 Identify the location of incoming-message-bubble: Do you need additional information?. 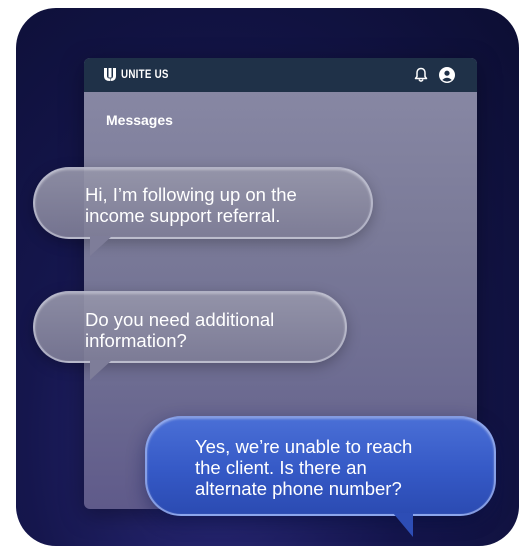
(190, 327).